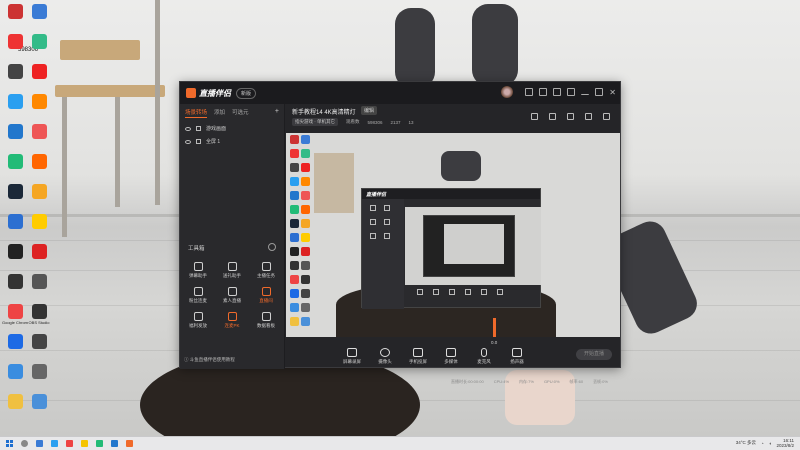 This screenshot has width=800, height=450. What do you see at coordinates (494, 342) in the screenshot?
I see `volume-value: 0.0` at bounding box center [494, 342].